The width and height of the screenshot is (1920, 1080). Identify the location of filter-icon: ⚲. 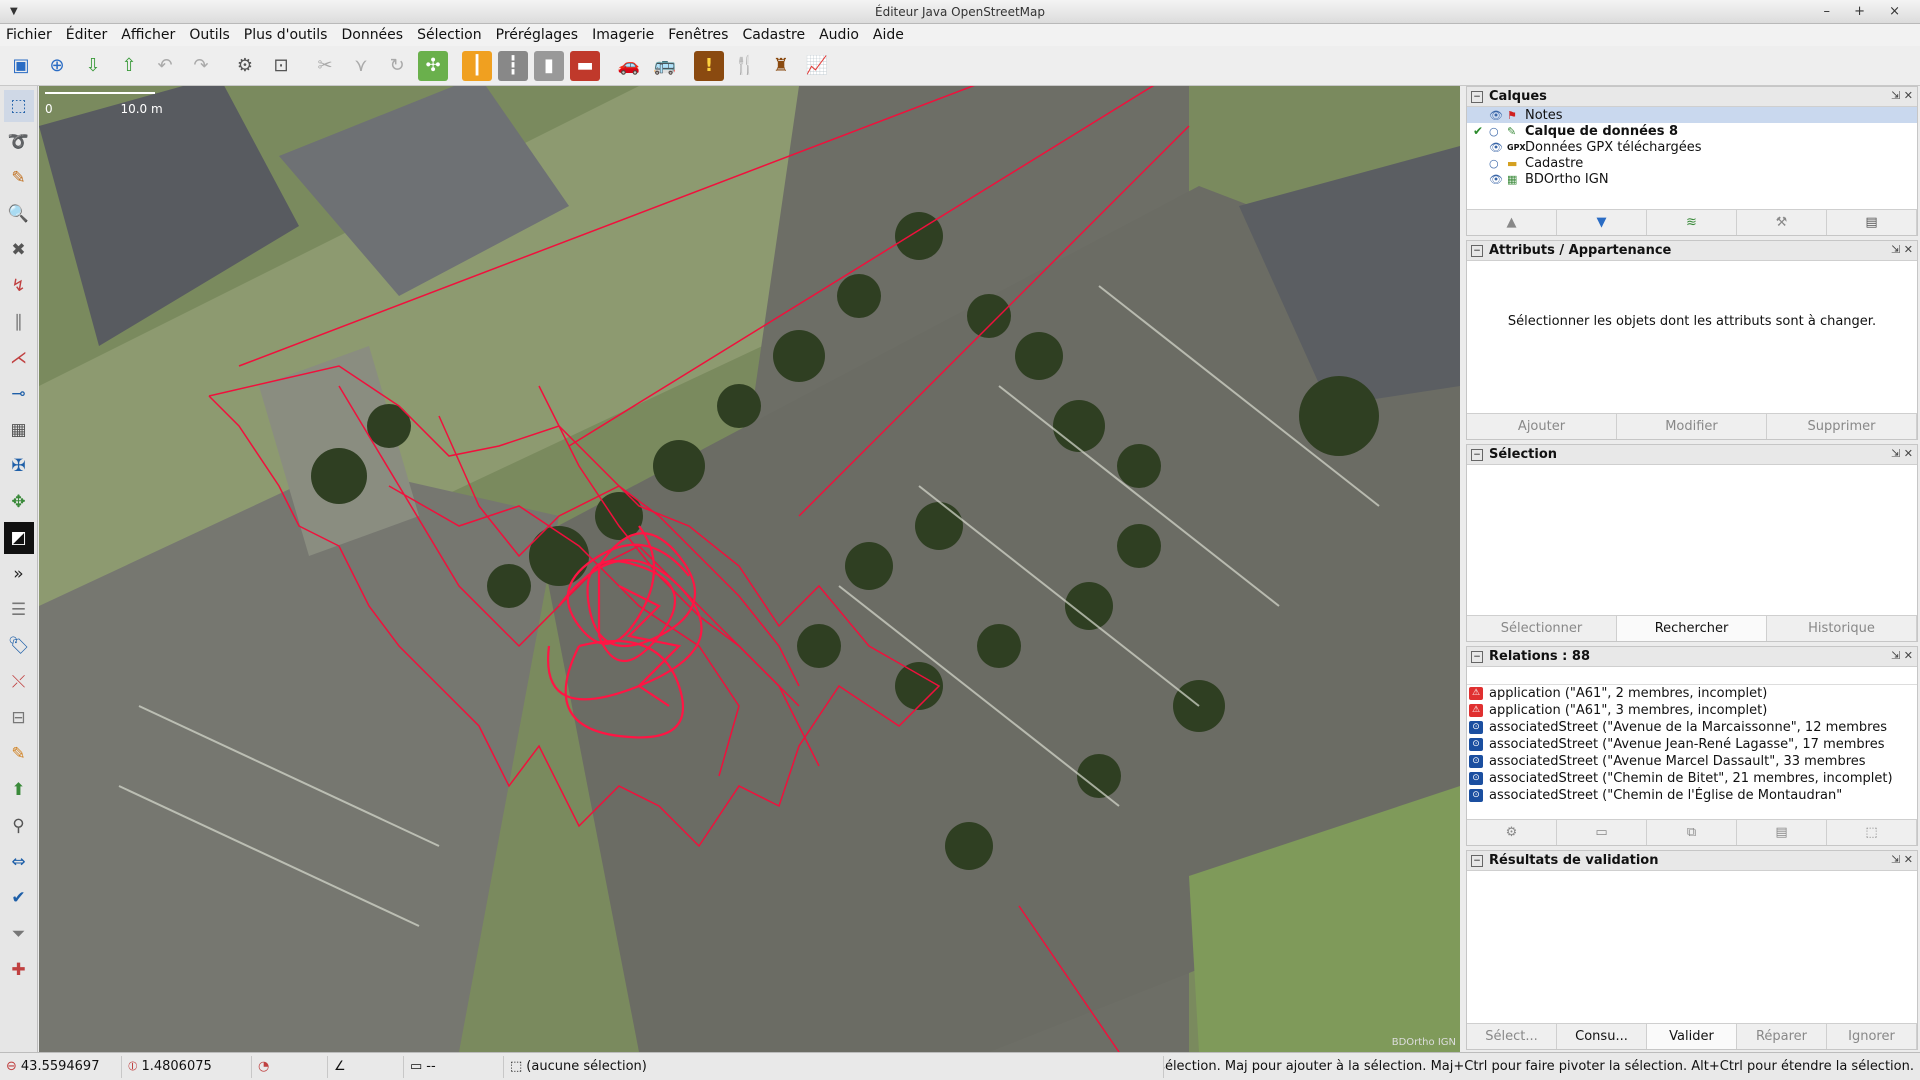
(19, 826).